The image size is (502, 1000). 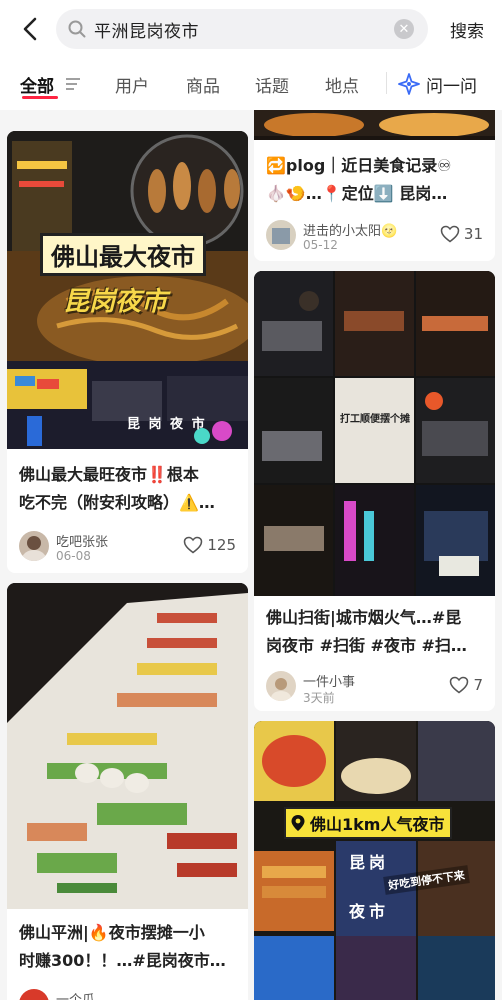 I want to click on food-photo, so click(x=374, y=125).